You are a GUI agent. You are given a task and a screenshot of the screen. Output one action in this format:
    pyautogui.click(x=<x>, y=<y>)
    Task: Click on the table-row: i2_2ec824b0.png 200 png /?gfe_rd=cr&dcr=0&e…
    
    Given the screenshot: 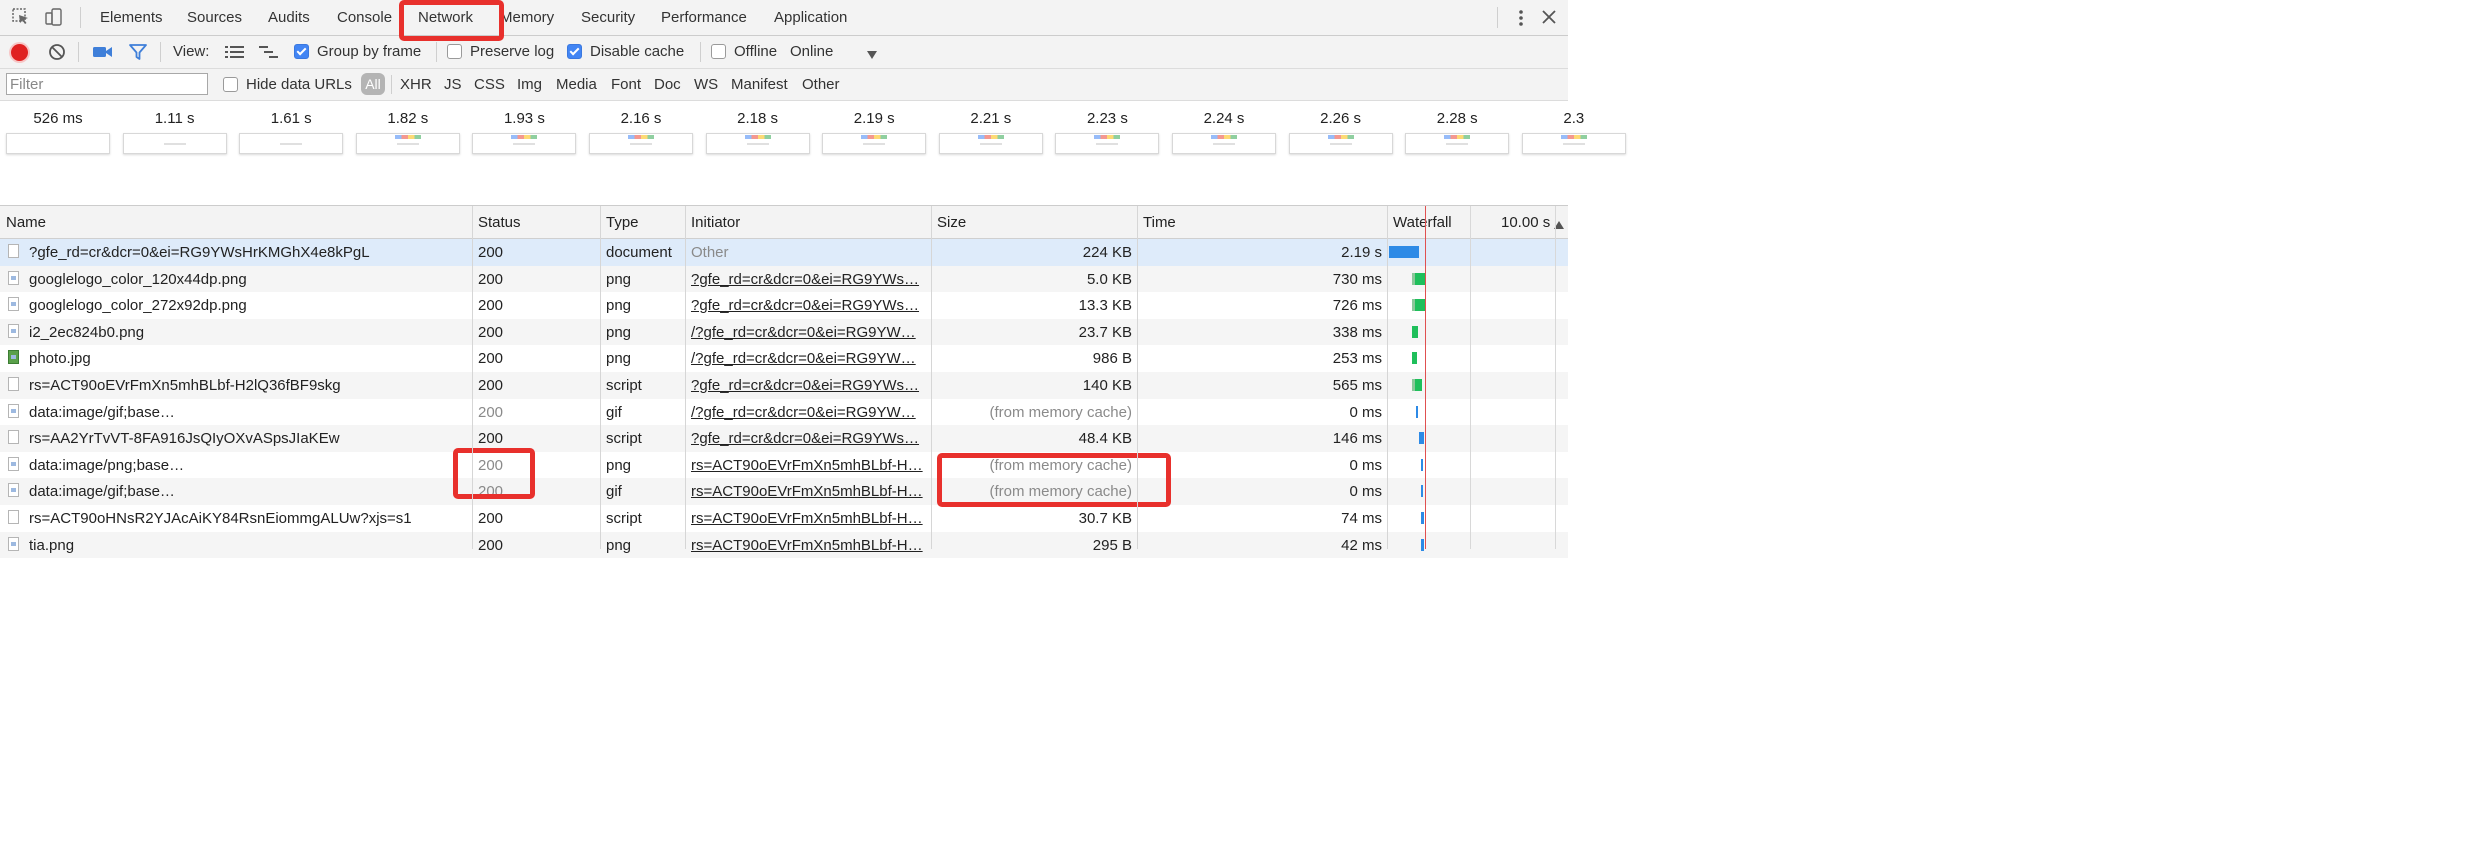 What is the action you would take?
    pyautogui.click(x=784, y=332)
    